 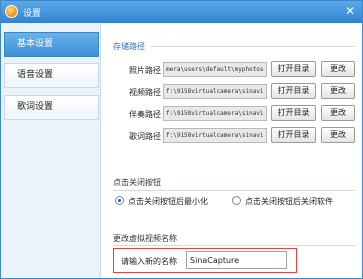 What do you see at coordinates (51, 44) in the screenshot?
I see `sidebar-item-basic: 基本设置` at bounding box center [51, 44].